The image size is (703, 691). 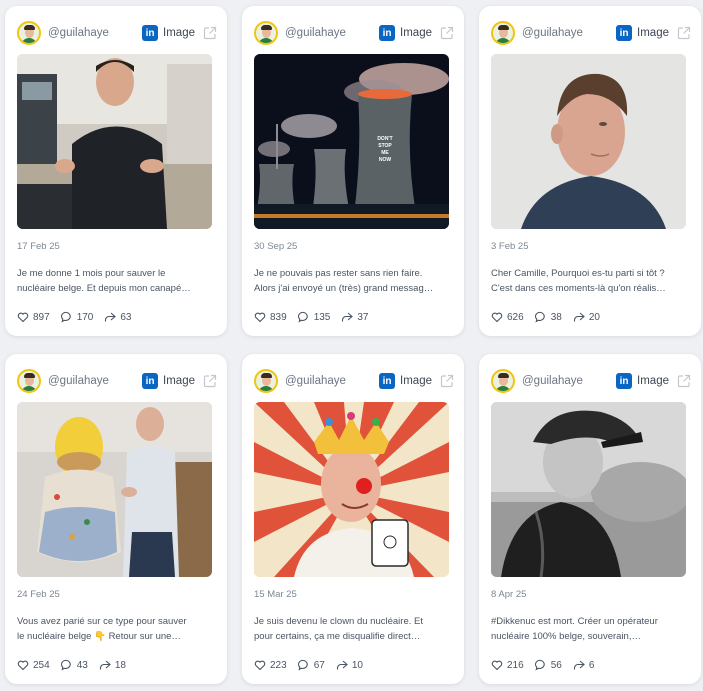 What do you see at coordinates (556, 317) in the screenshot?
I see `comments-count: 38` at bounding box center [556, 317].